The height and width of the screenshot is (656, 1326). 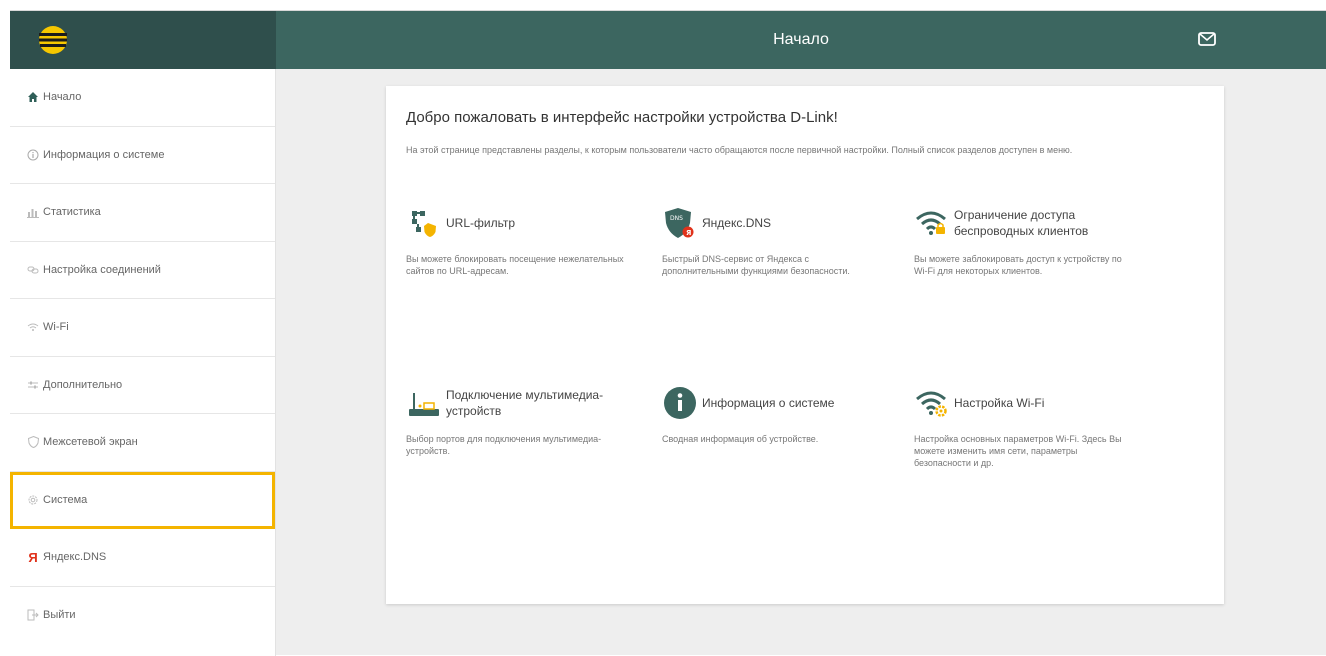 I want to click on sidebar-item-system: Система, so click(x=142, y=500).